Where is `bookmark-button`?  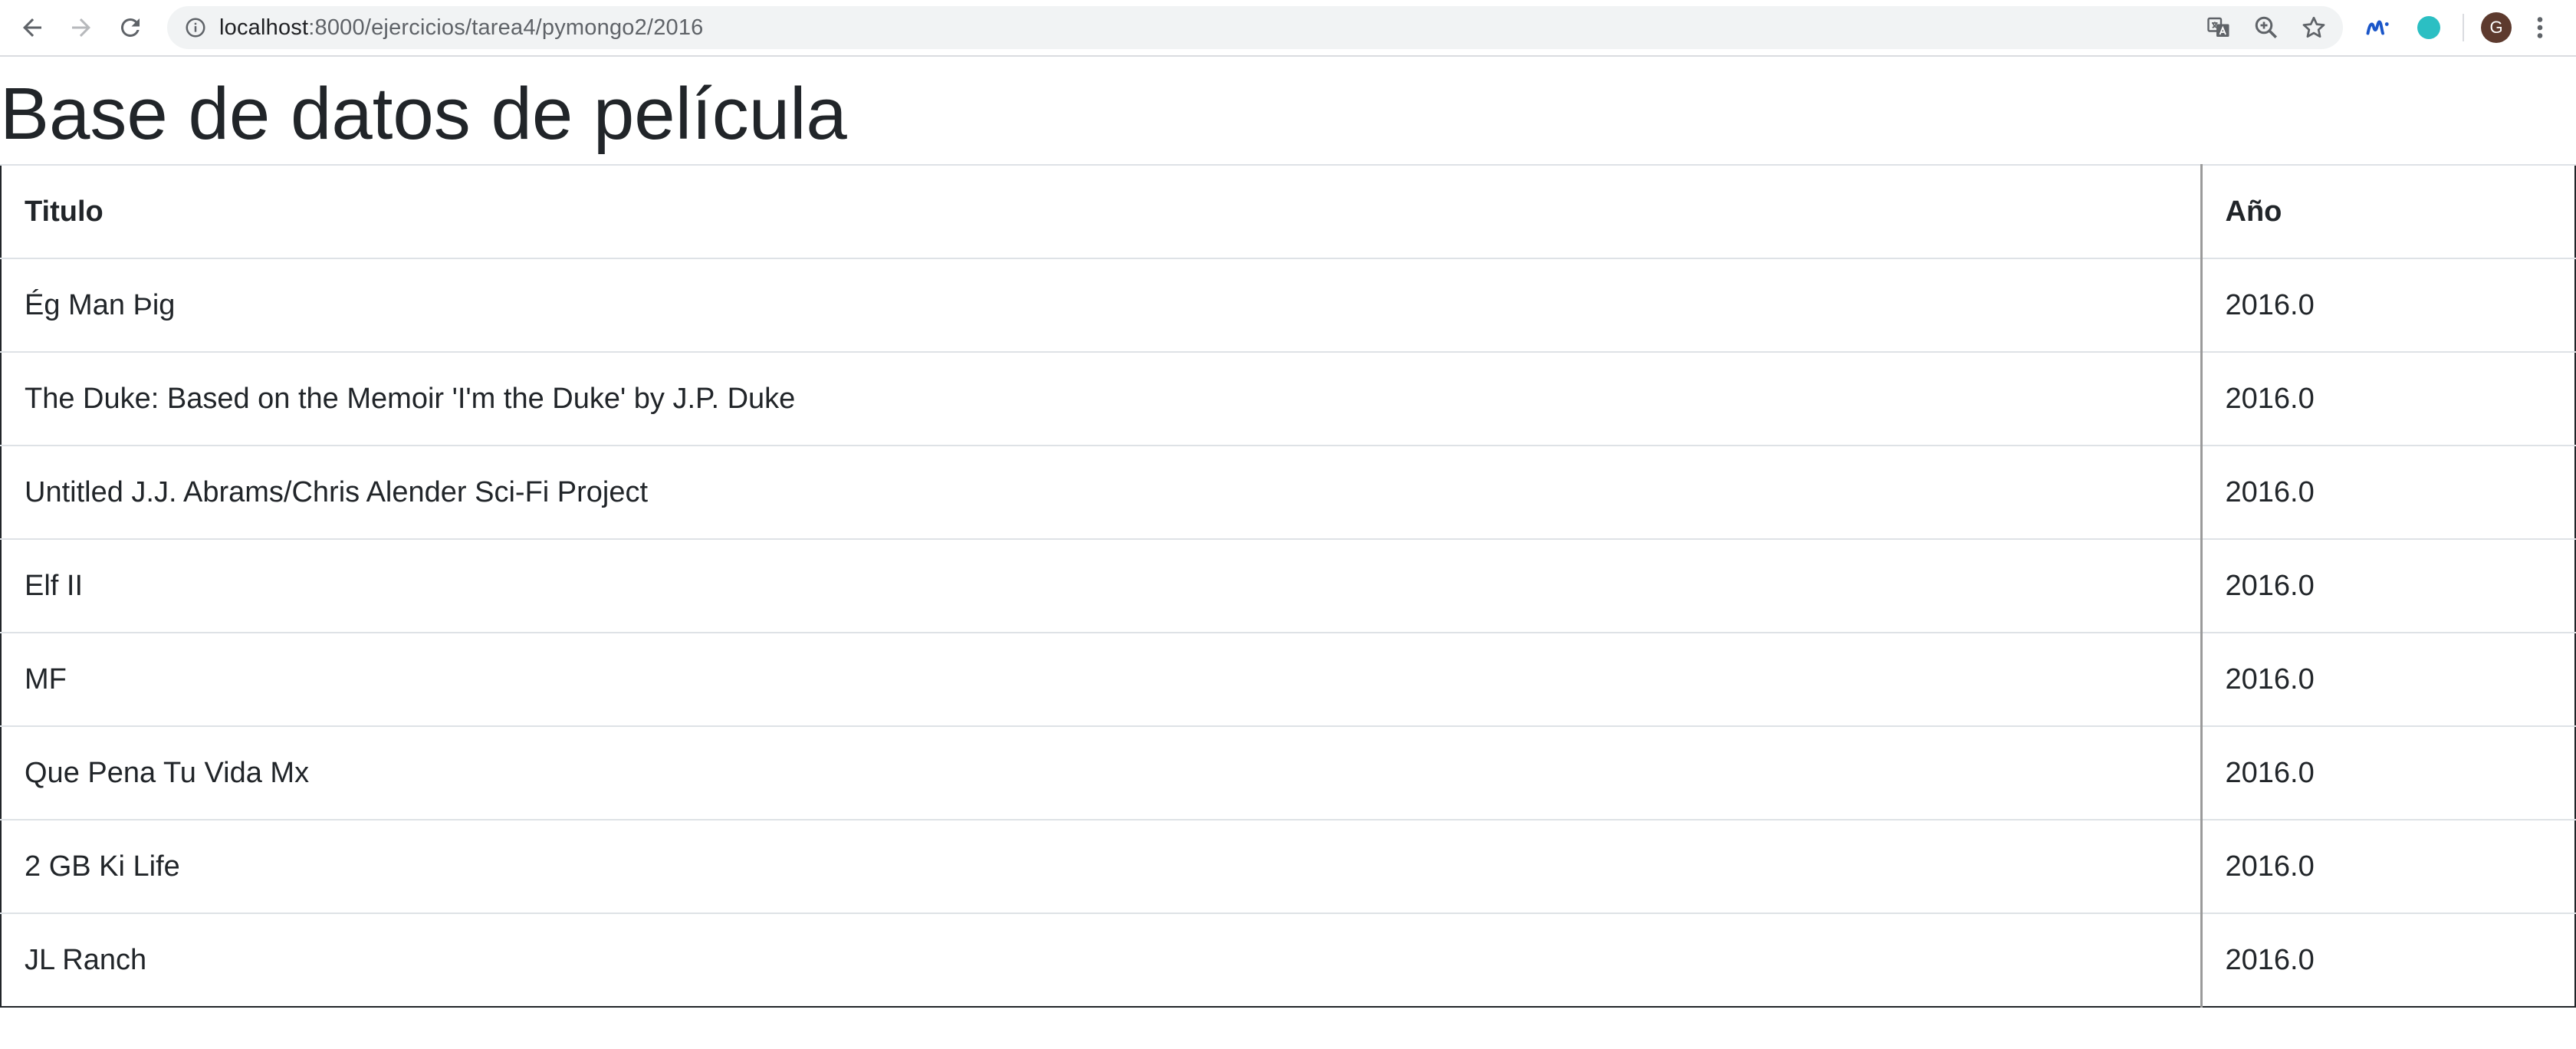 bookmark-button is located at coordinates (2313, 27).